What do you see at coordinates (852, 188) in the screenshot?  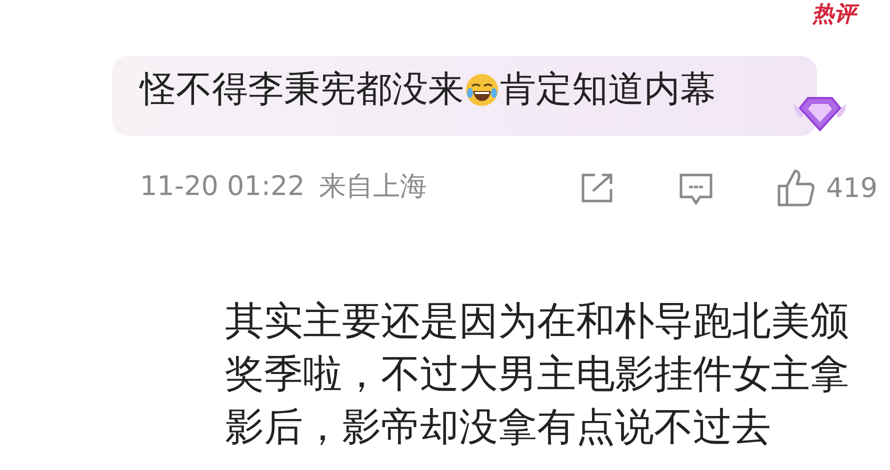 I see `like-count: 419` at bounding box center [852, 188].